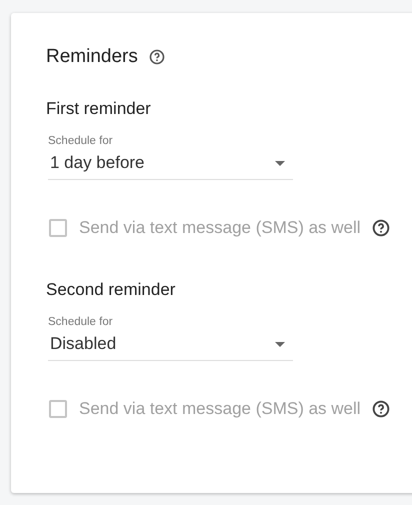  Describe the element at coordinates (170, 157) in the screenshot. I see `schedule-dropdown: Schedule for 1 day before` at that location.